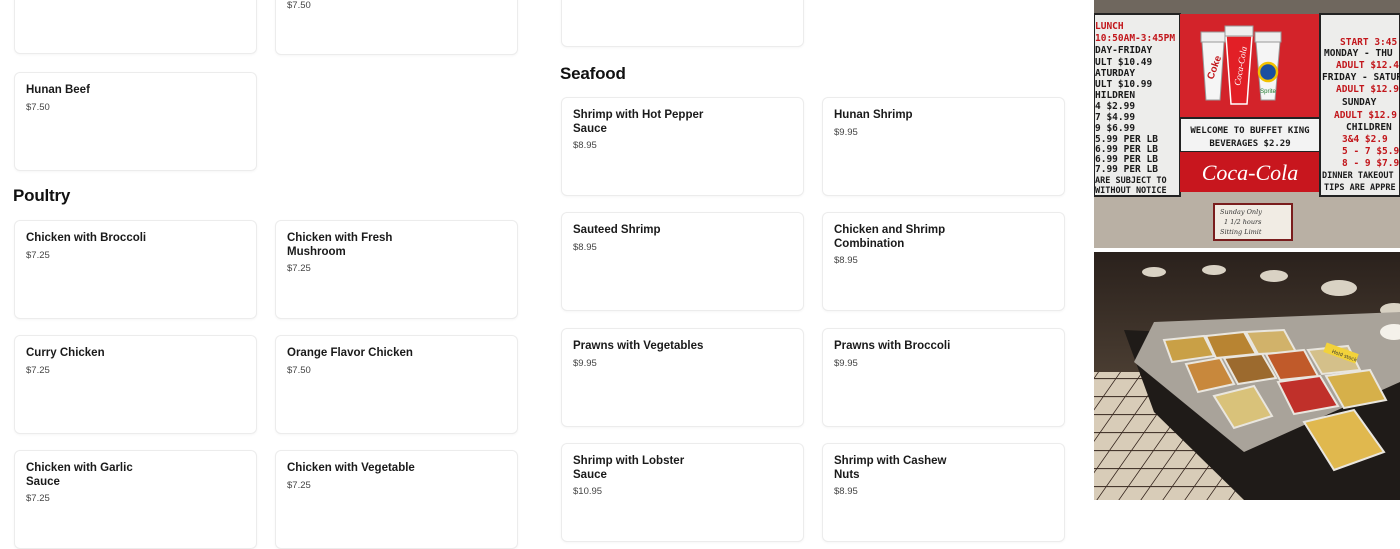 The height and width of the screenshot is (549, 1400). I want to click on svg-text: ULT $10.49, so click(1123, 62).